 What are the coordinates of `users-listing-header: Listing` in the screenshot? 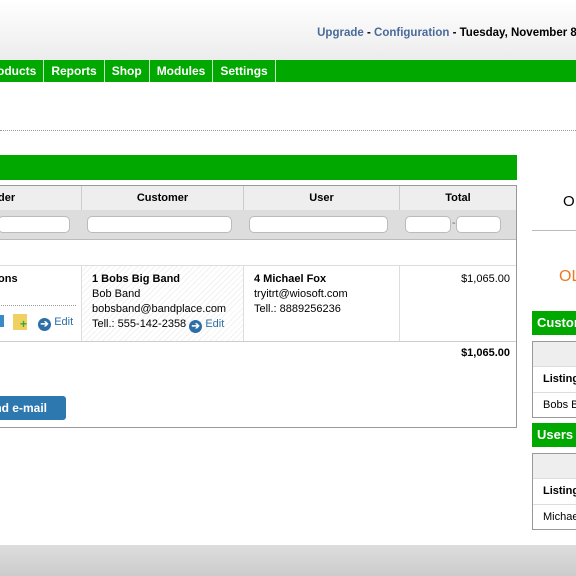 It's located at (554, 491).